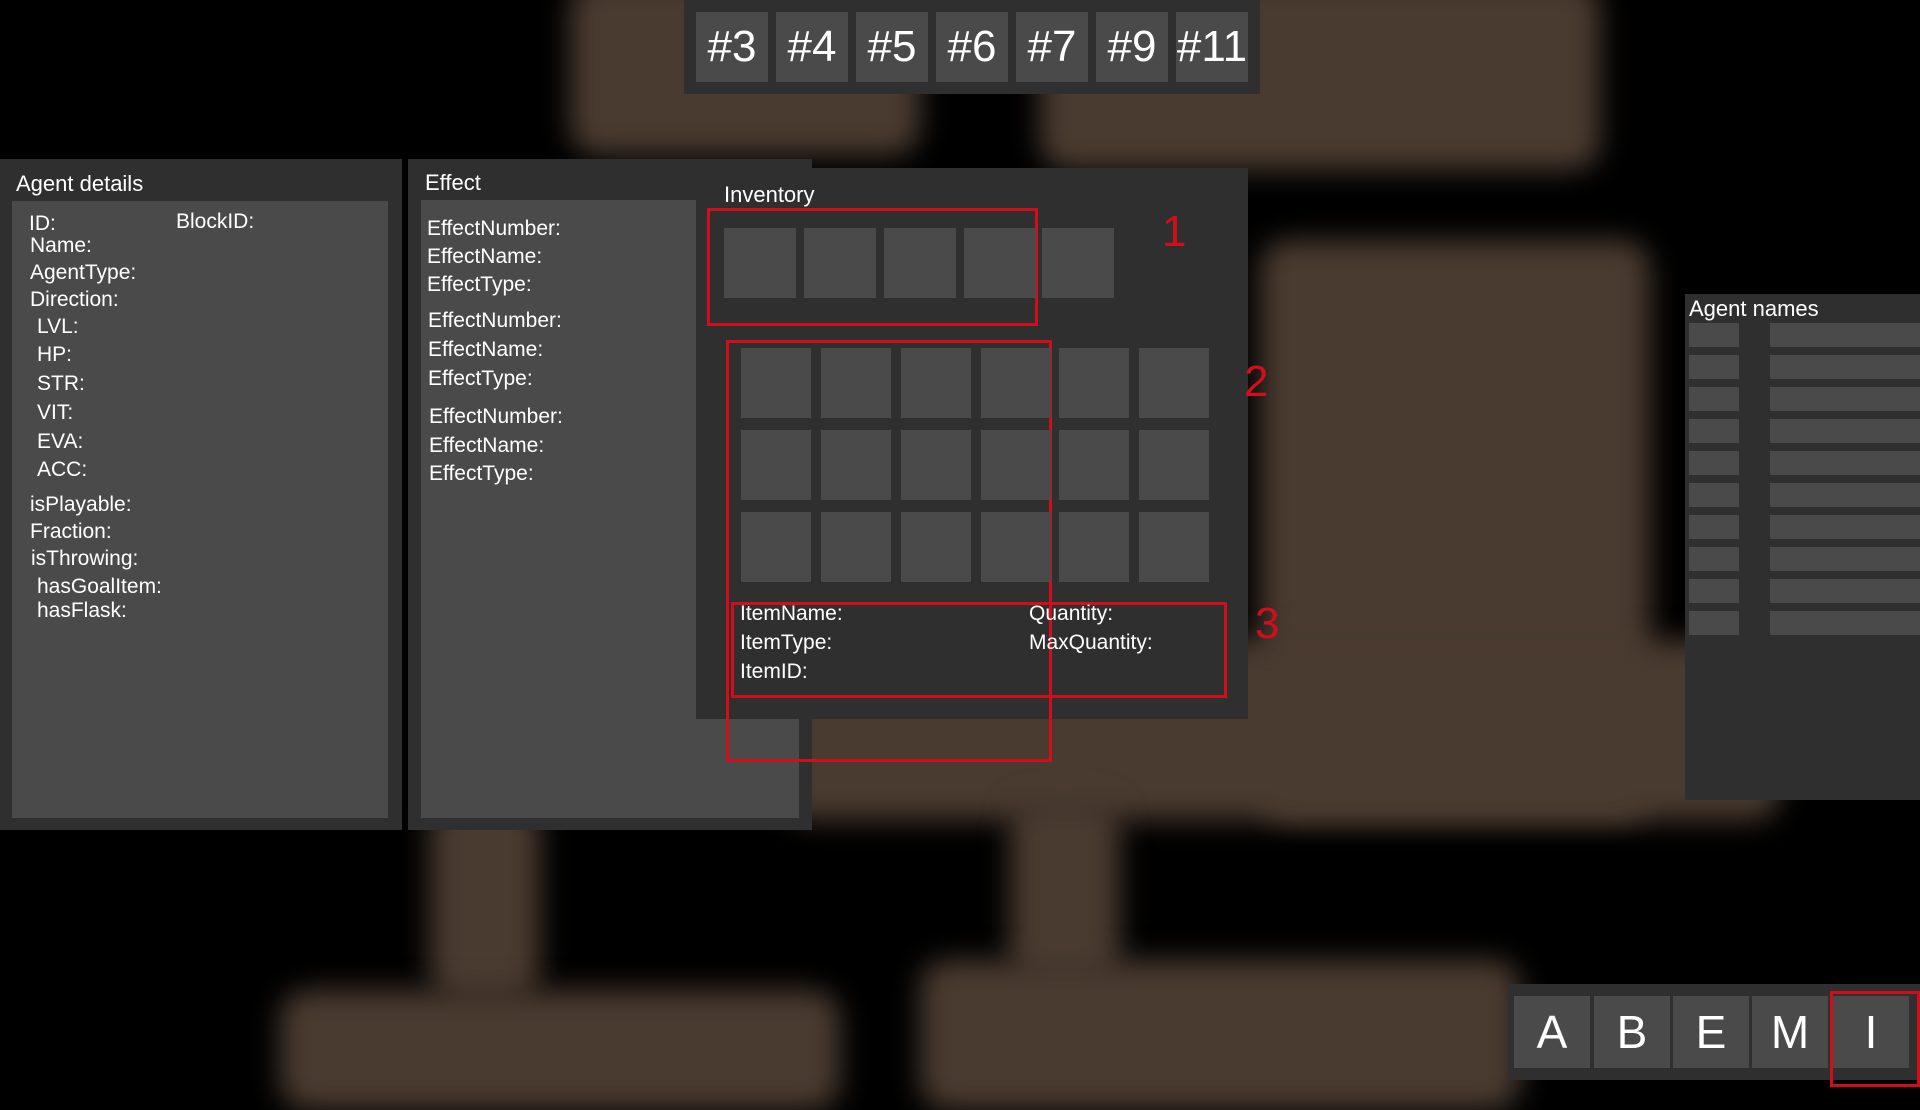 Image resolution: width=1920 pixels, height=1110 pixels. Describe the element at coordinates (453, 182) in the screenshot. I see `effect-title: Effect` at that location.